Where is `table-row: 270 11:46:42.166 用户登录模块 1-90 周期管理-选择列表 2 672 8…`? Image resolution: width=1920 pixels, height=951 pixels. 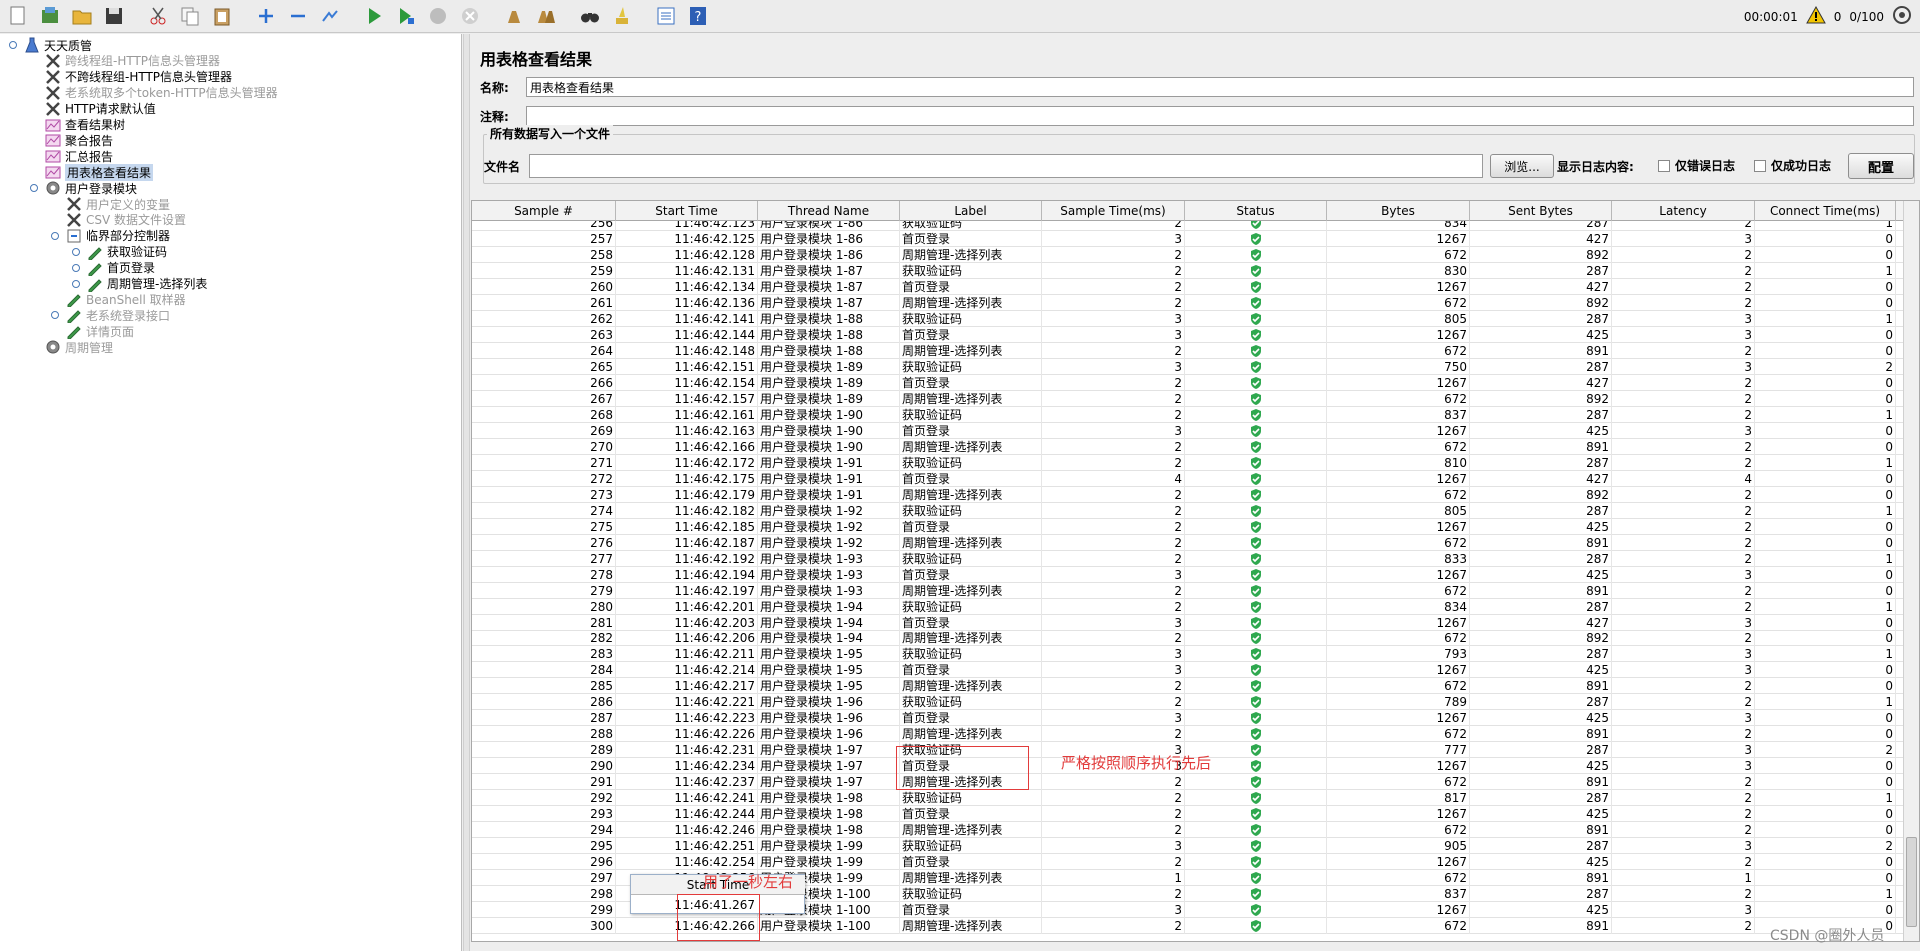
table-row: 270 11:46:42.166 用户登录模块 1-90 周期管理-选择列表 2 672 8… is located at coordinates (1188, 446).